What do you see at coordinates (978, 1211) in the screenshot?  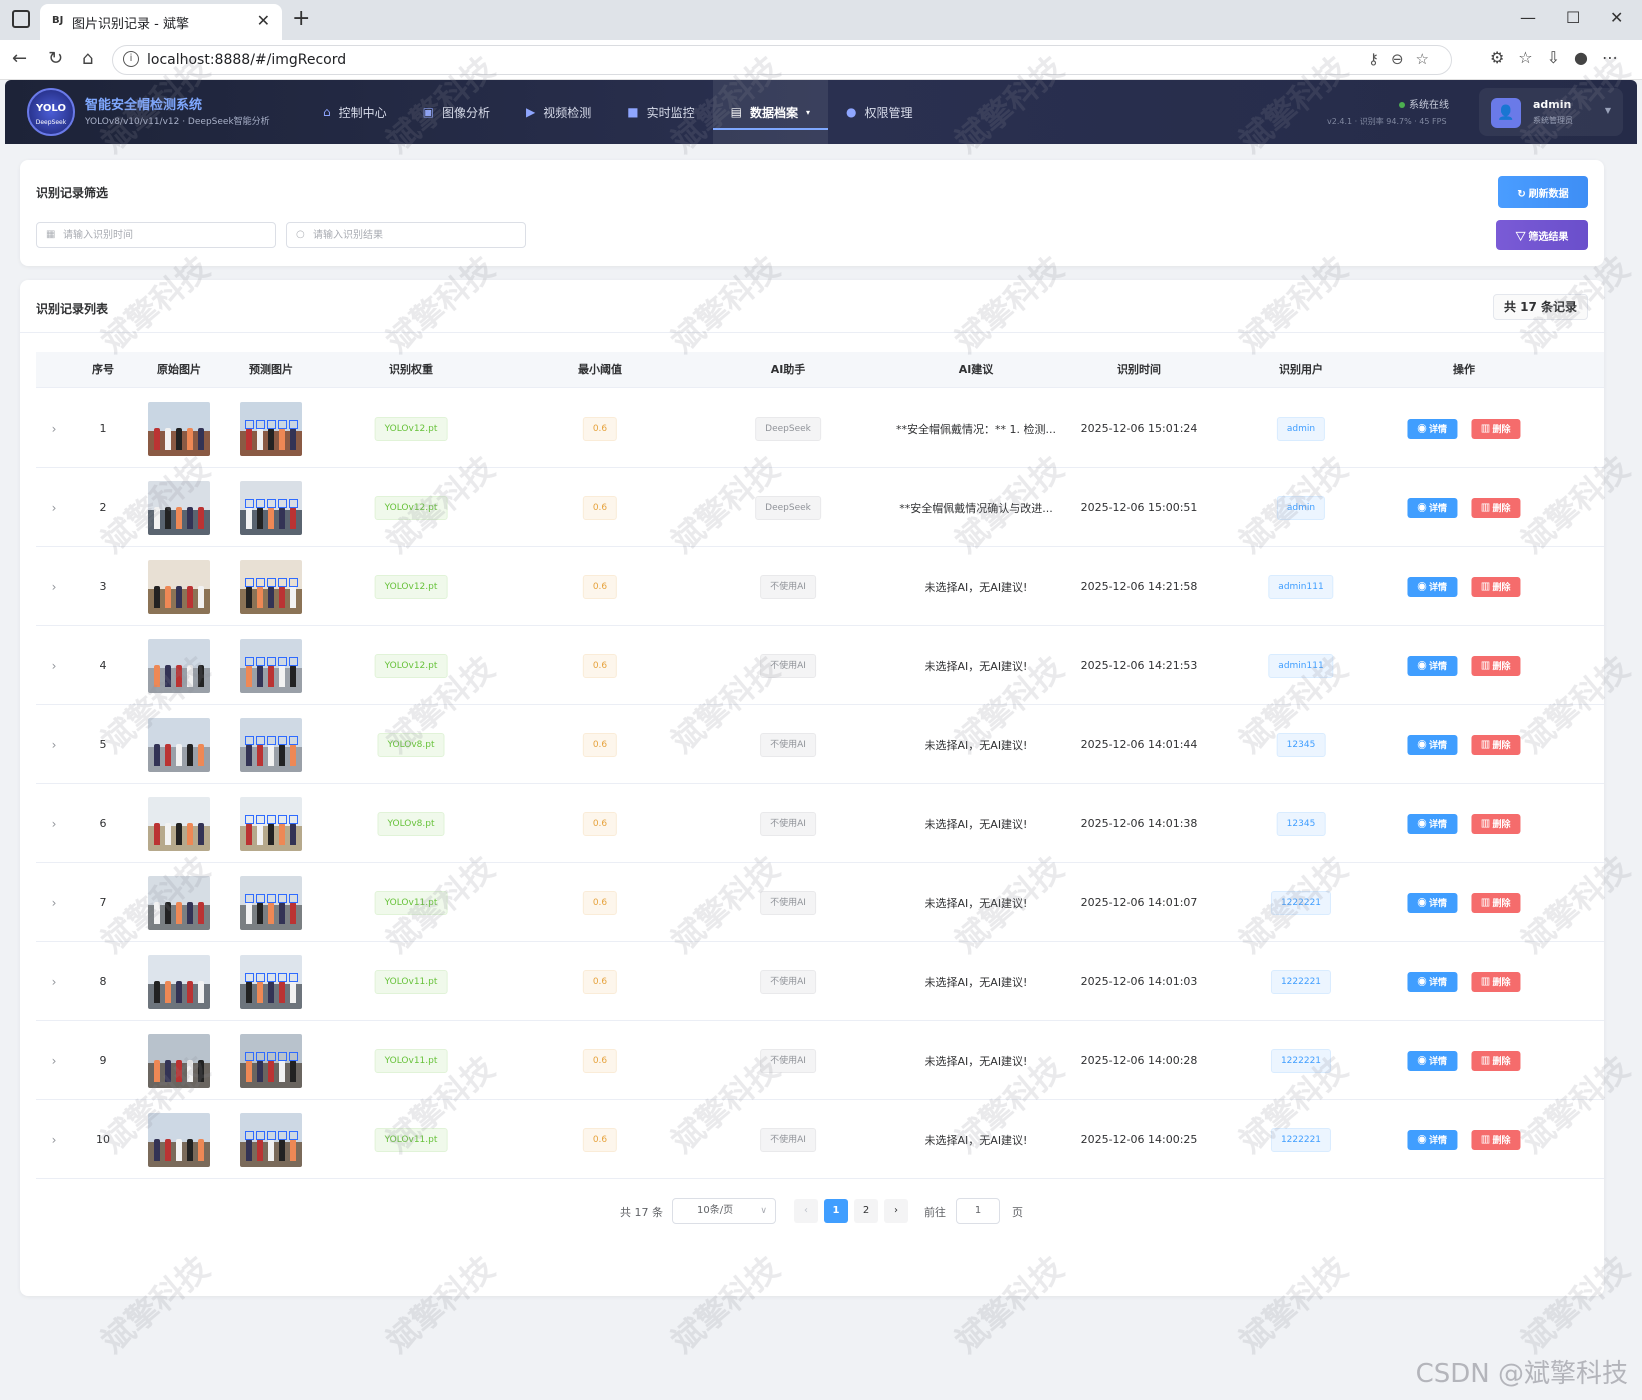 I see `goto-page-input: 1` at bounding box center [978, 1211].